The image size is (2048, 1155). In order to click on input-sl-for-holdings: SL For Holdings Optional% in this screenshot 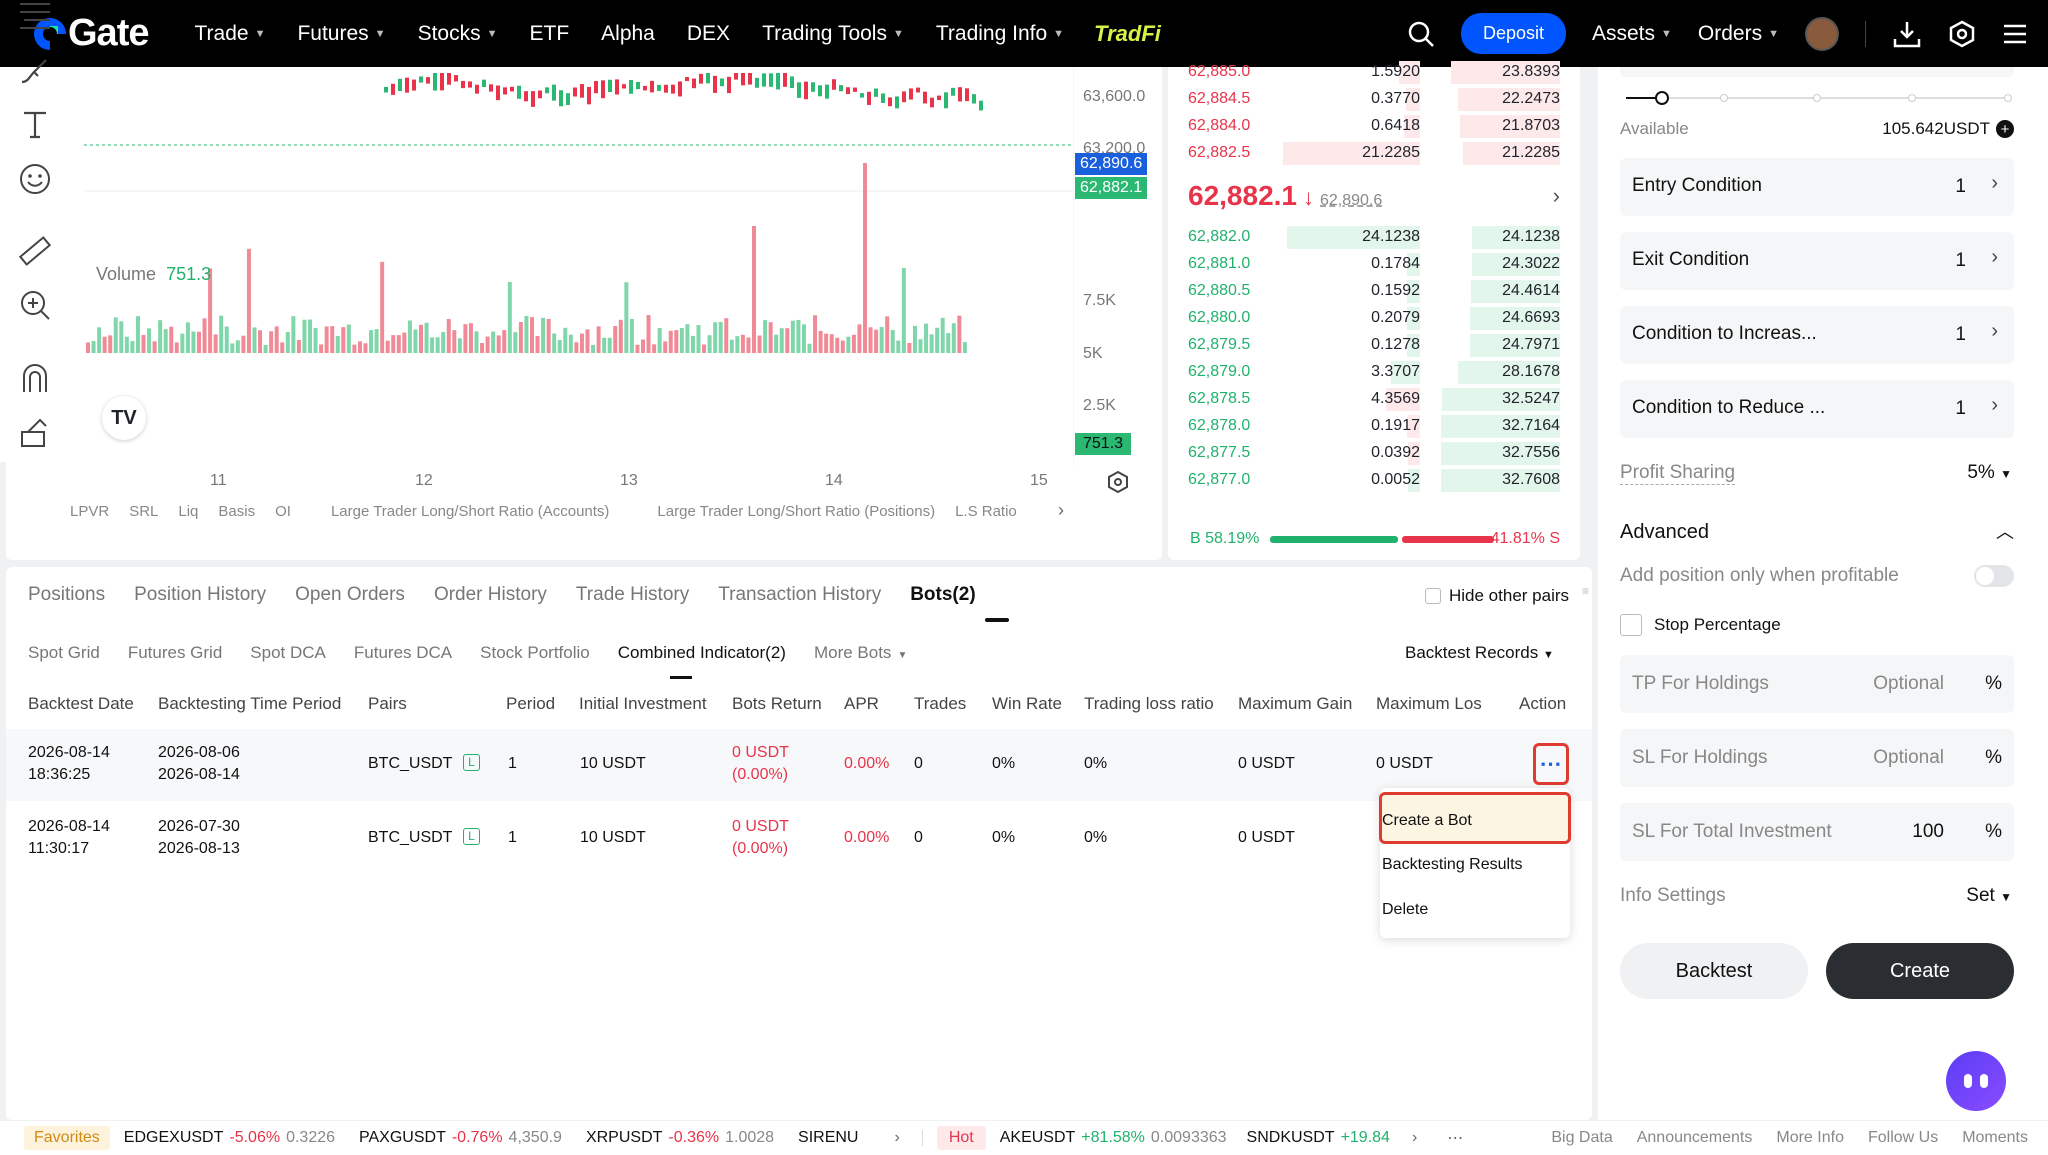, I will do `click(1817, 758)`.